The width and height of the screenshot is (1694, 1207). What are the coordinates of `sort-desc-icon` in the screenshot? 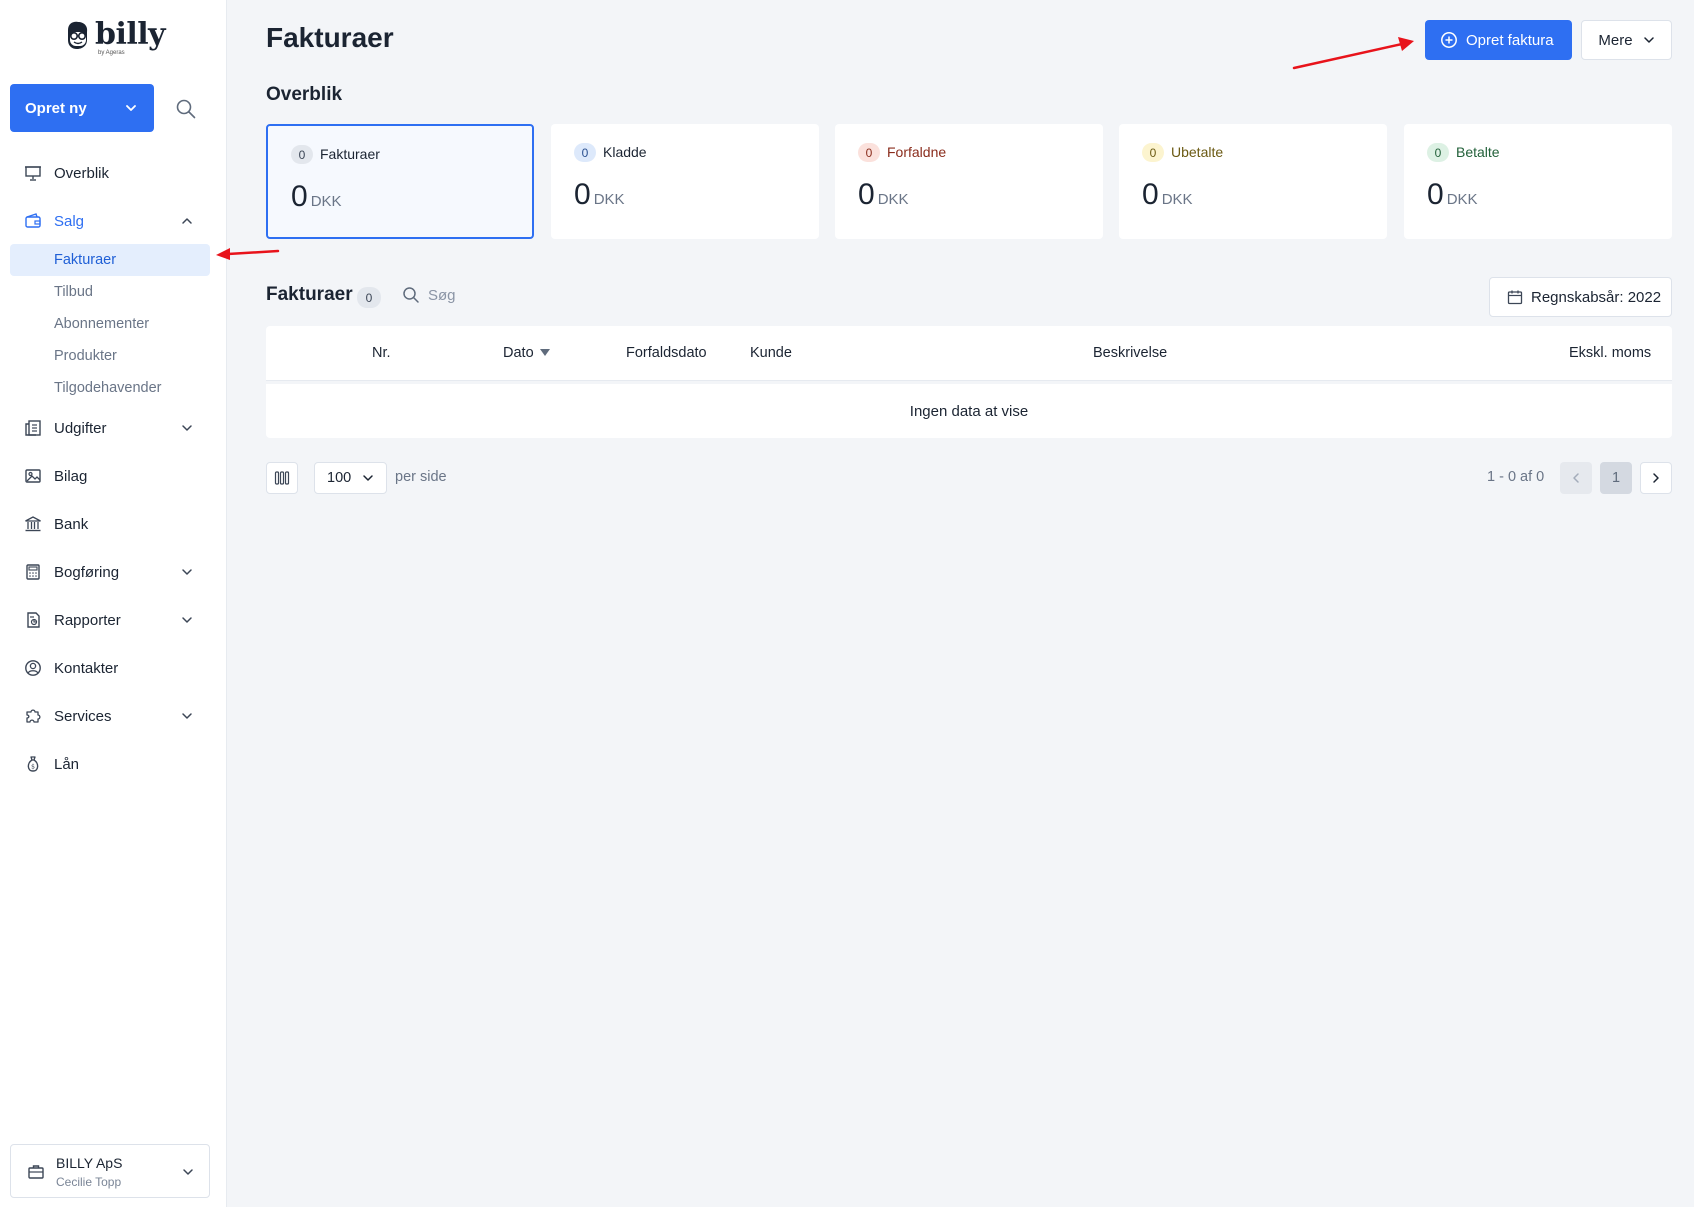 It's located at (544, 353).